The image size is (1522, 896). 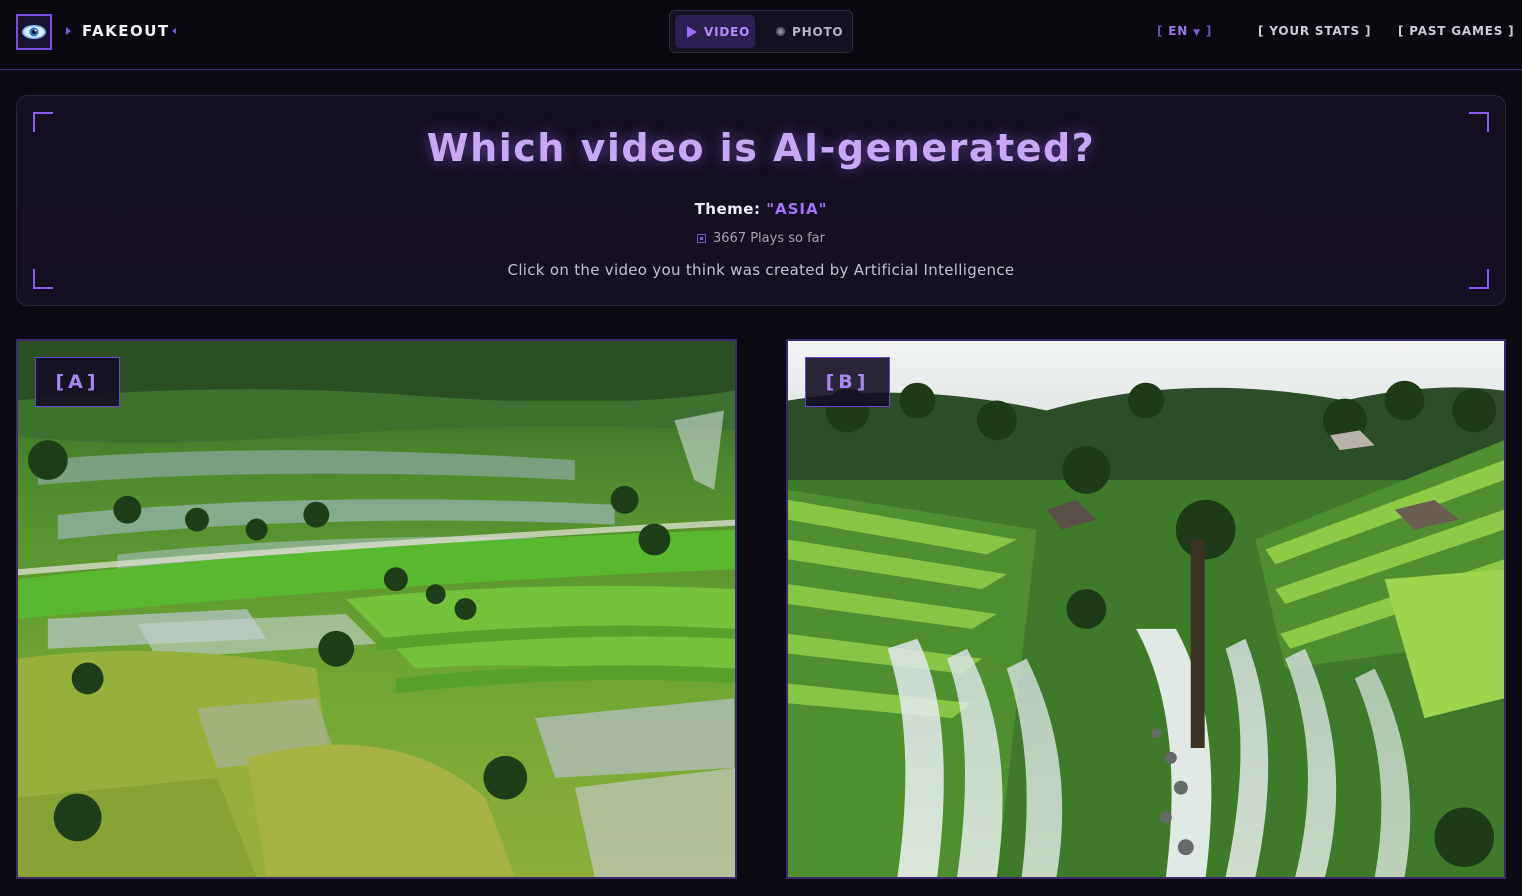 What do you see at coordinates (701, 238) in the screenshot?
I see `square-dot-icon` at bounding box center [701, 238].